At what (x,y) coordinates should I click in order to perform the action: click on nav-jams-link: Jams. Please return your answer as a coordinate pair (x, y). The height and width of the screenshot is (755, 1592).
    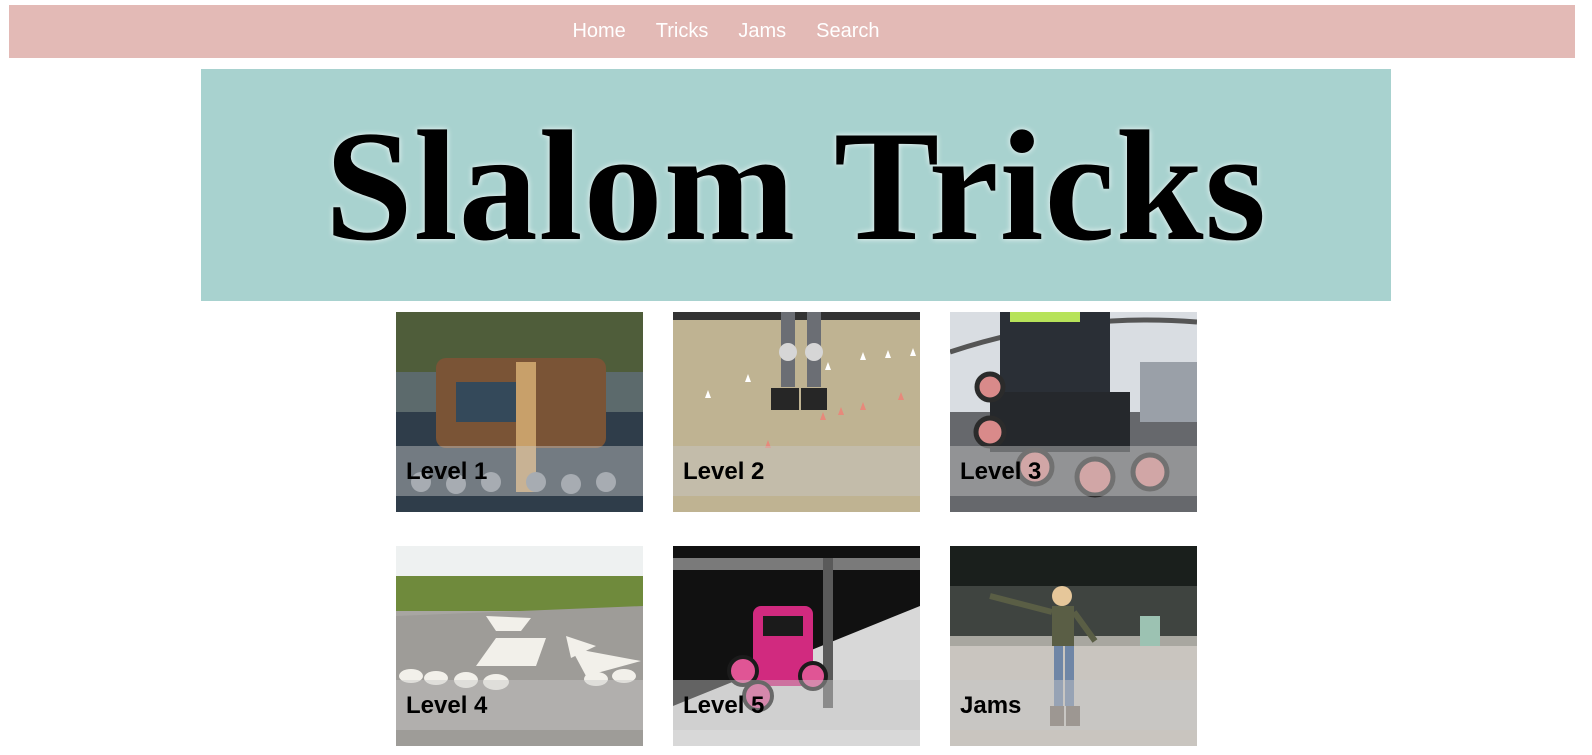
    Looking at the image, I should click on (762, 31).